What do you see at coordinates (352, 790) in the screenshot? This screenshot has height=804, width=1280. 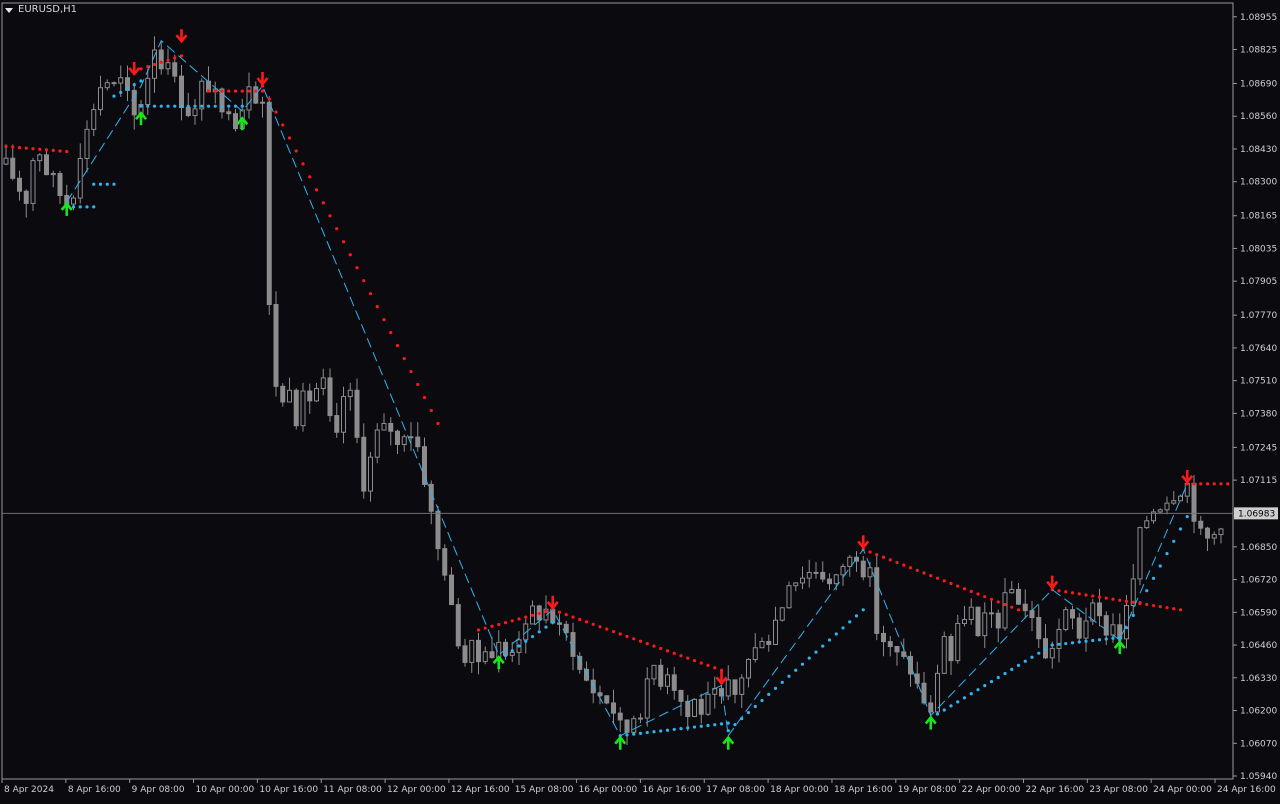 I see `time-tick-label: 11 Apr 08:00` at bounding box center [352, 790].